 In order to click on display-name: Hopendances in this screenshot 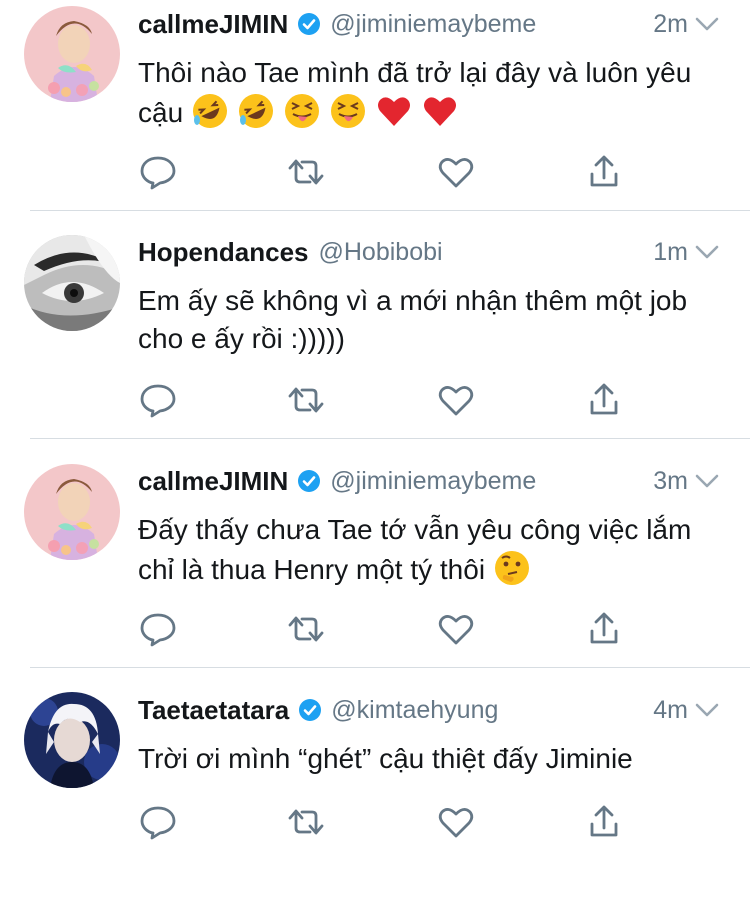, I will do `click(223, 252)`.